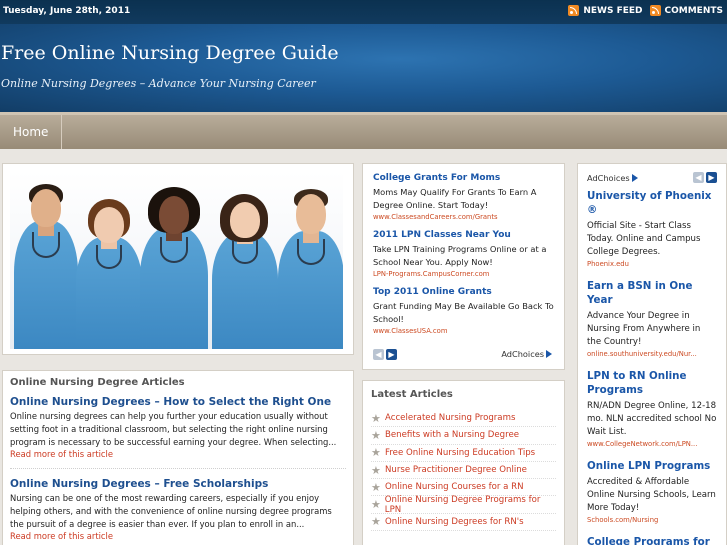 This screenshot has width=727, height=545. I want to click on articles-heading: Online Nursing Degree Articles, so click(97, 382).